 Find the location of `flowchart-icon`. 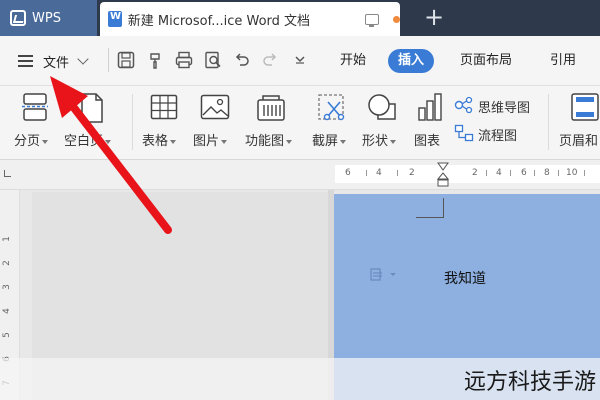

flowchart-icon is located at coordinates (464, 133).